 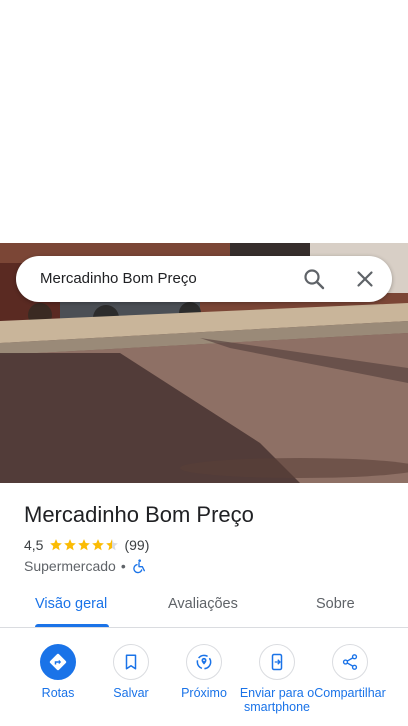 I want to click on rating-value: 4,5, so click(x=34, y=545).